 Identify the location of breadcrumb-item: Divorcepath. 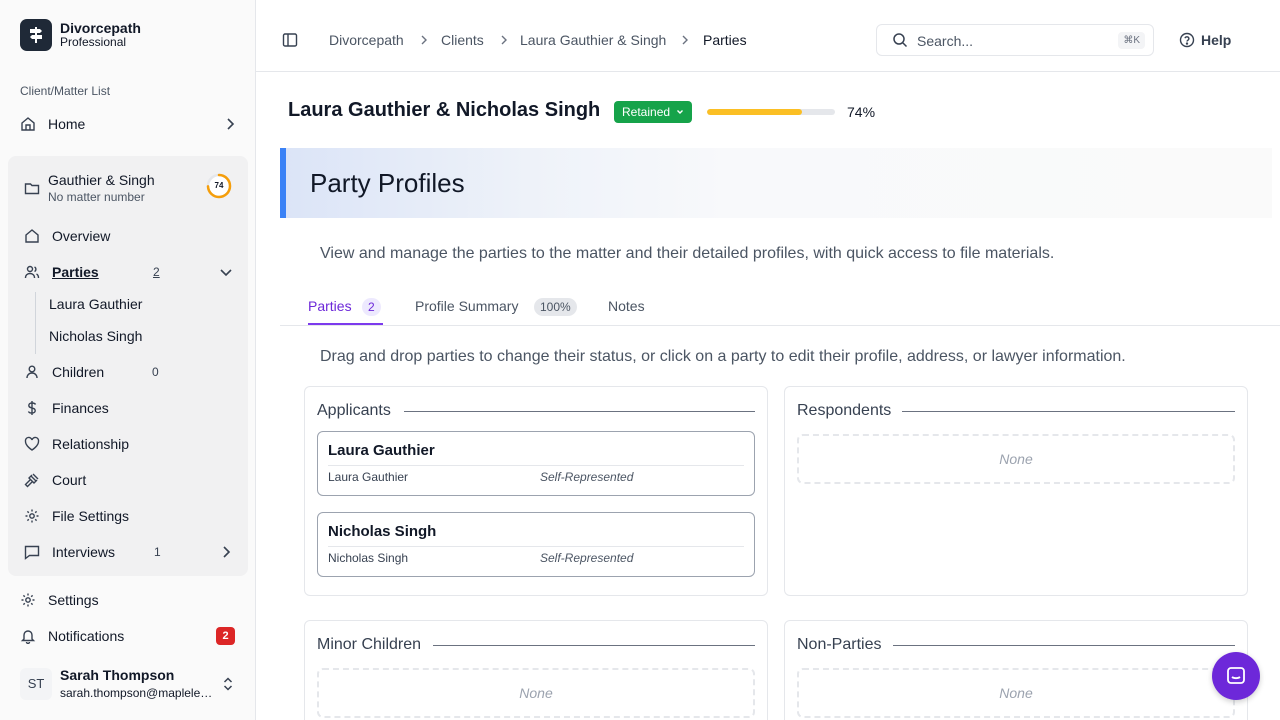
(366, 40).